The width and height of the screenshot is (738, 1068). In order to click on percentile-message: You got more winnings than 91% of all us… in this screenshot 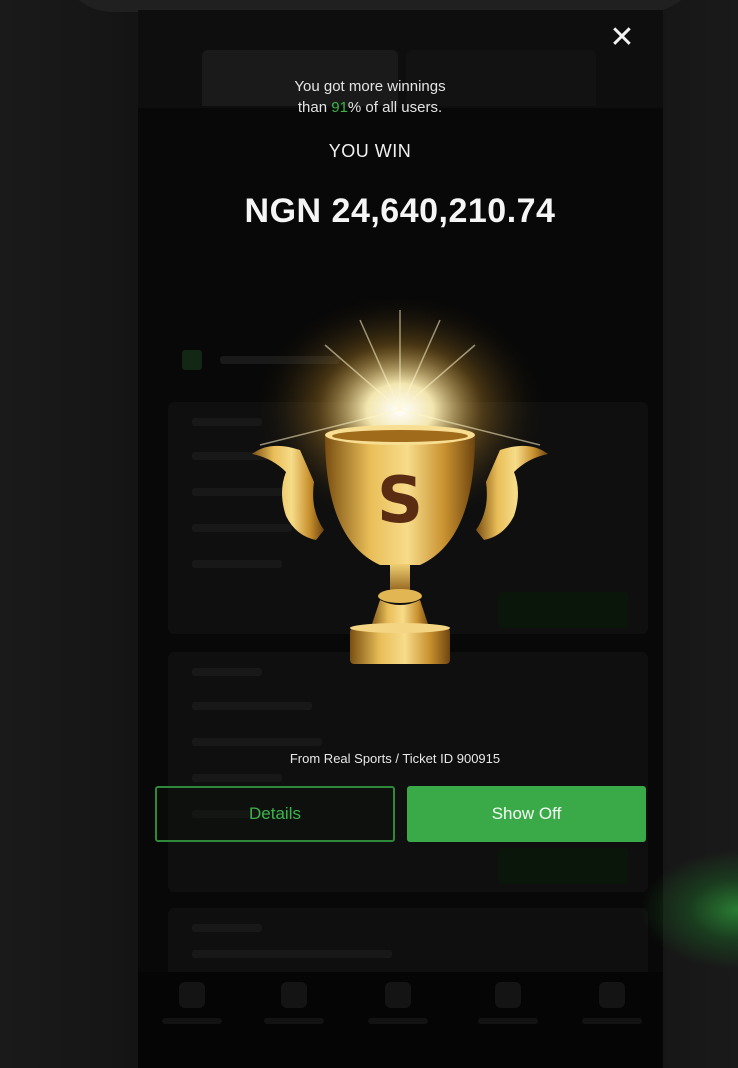, I will do `click(370, 97)`.